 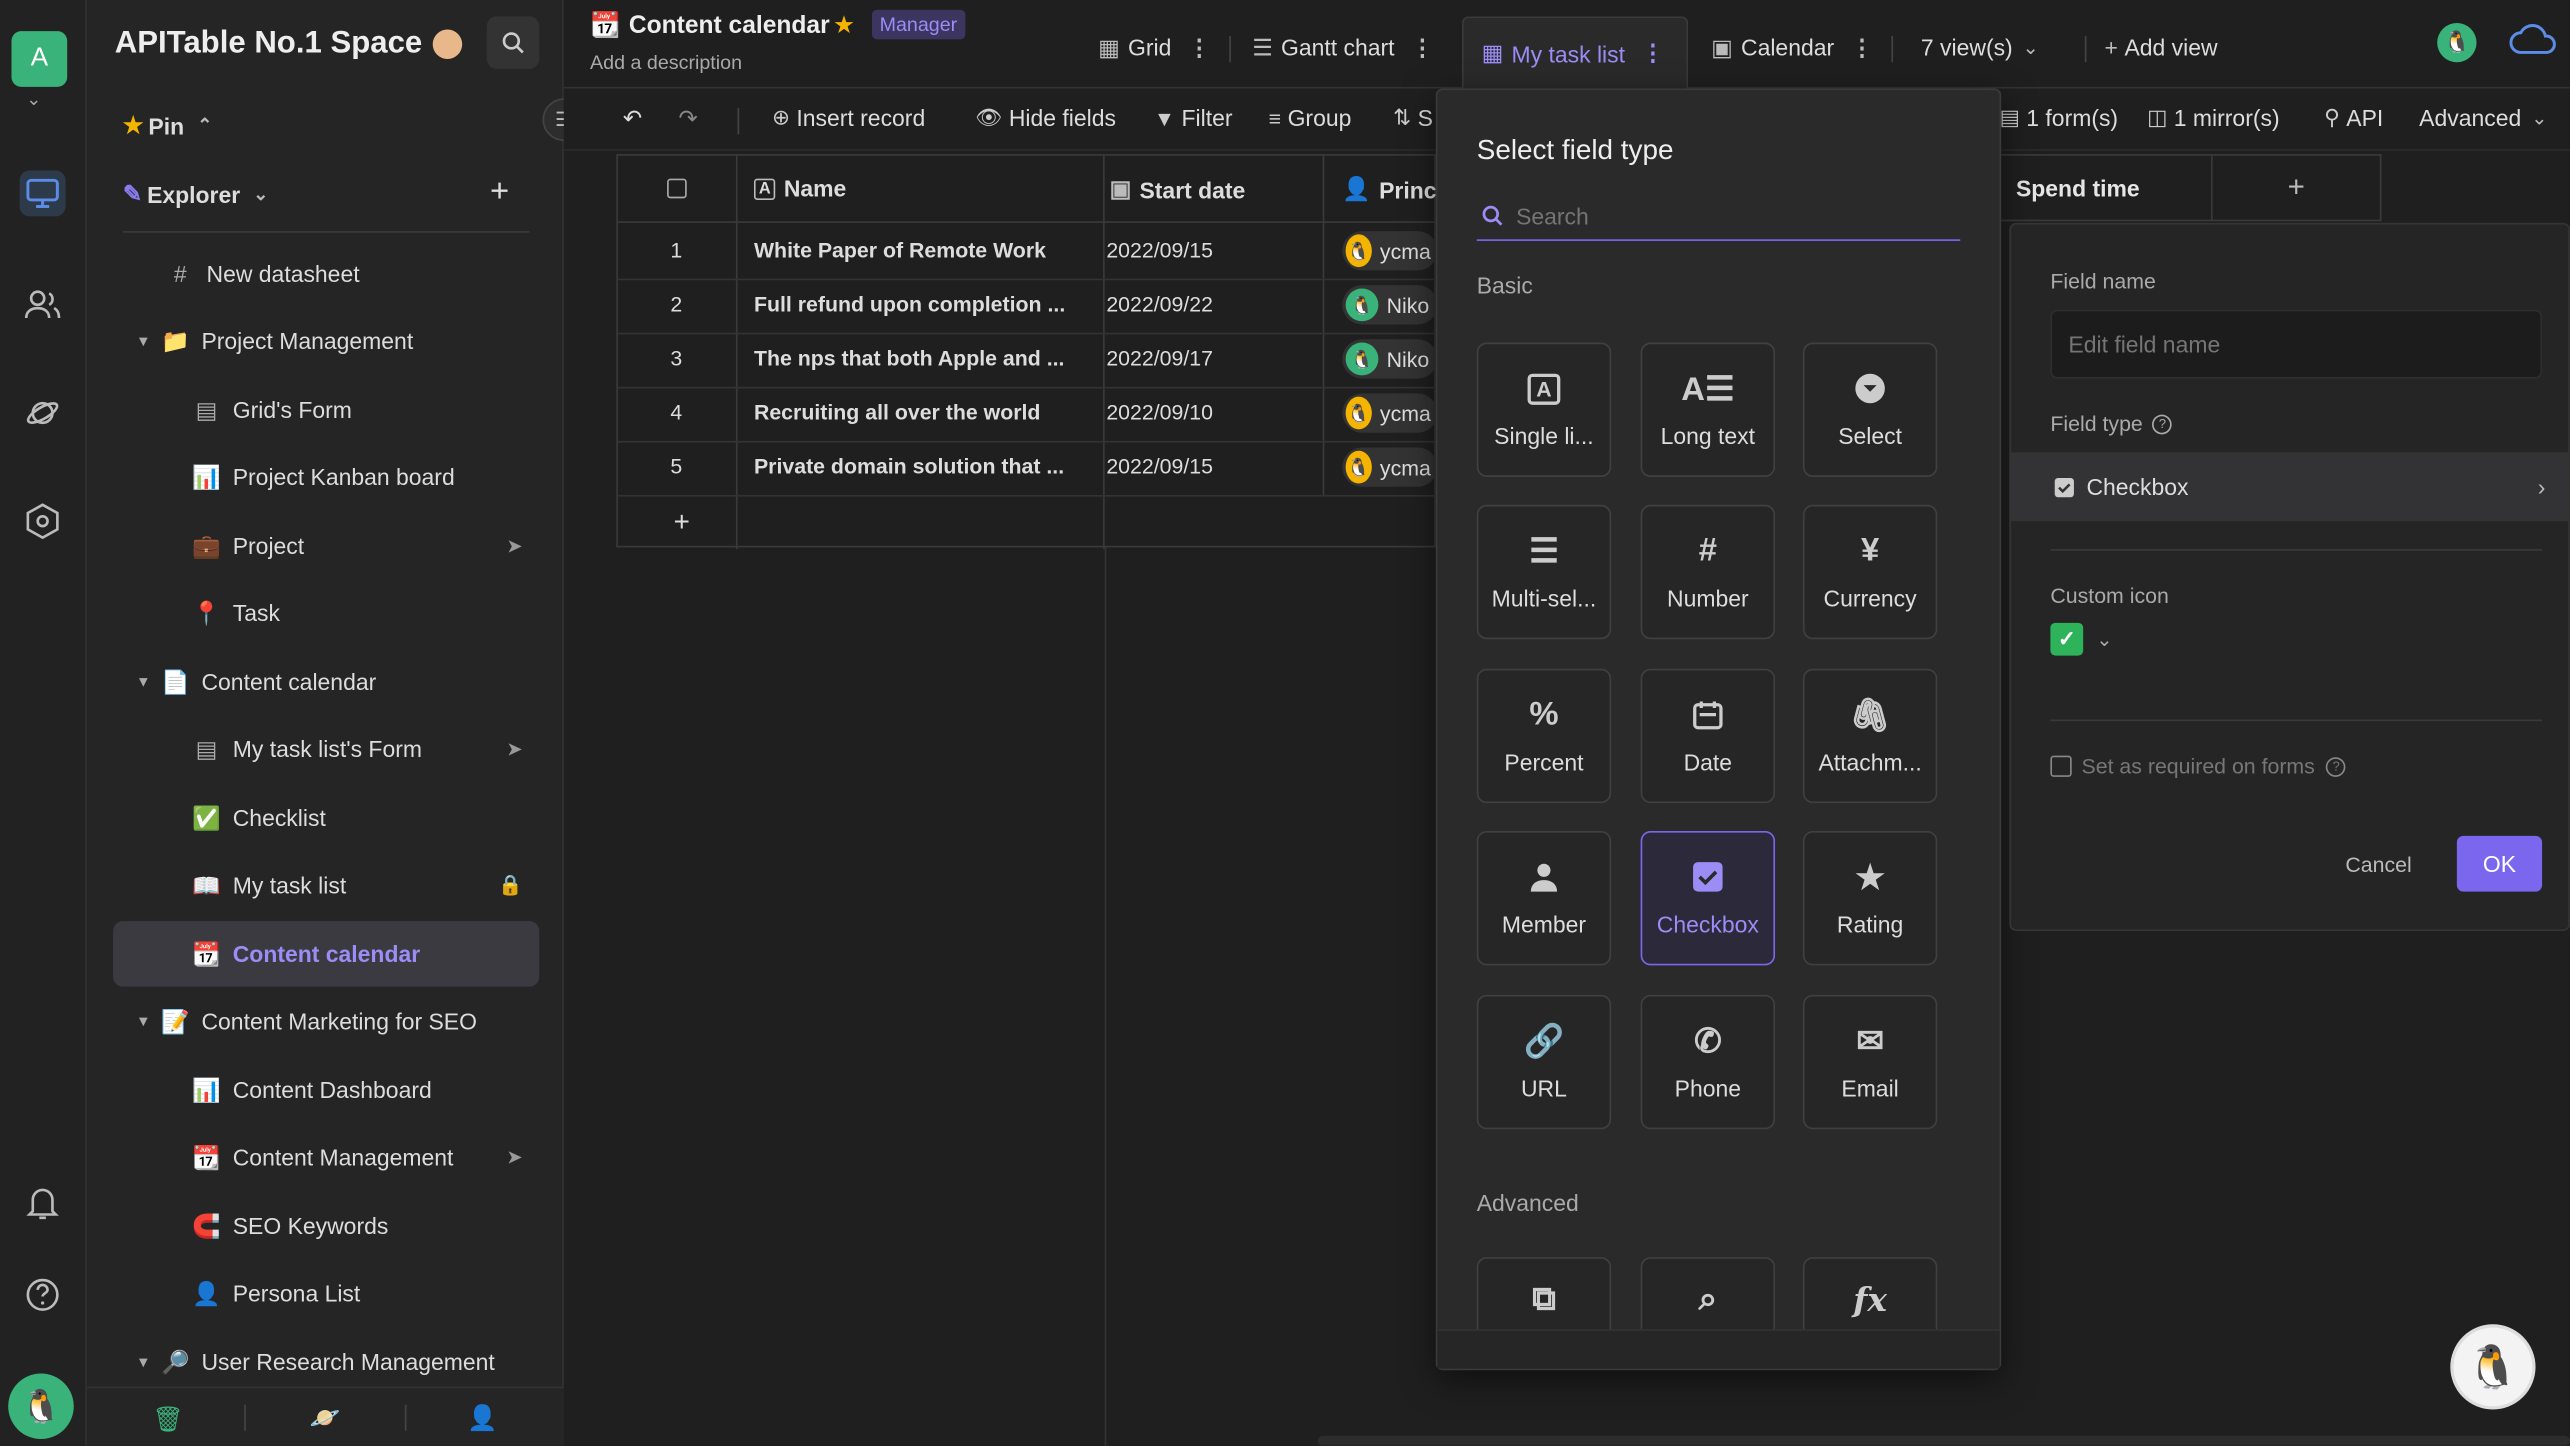 What do you see at coordinates (1544, 1293) in the screenshot?
I see `field-type-link-datasheet: ⧉` at bounding box center [1544, 1293].